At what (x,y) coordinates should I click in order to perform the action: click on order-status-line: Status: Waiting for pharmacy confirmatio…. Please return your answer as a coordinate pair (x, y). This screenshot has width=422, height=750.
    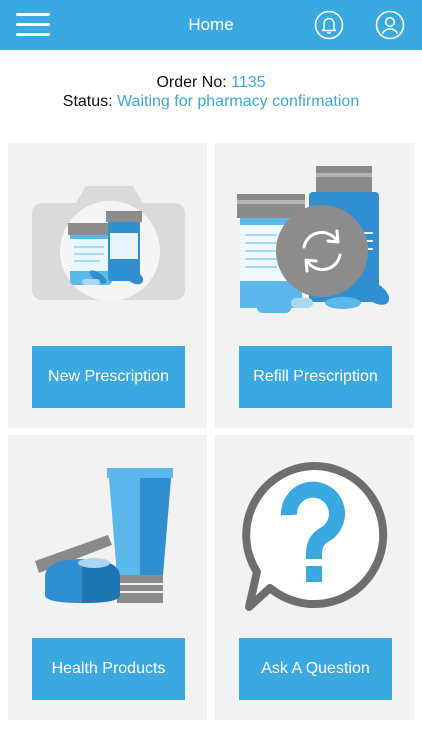
    Looking at the image, I should click on (211, 101).